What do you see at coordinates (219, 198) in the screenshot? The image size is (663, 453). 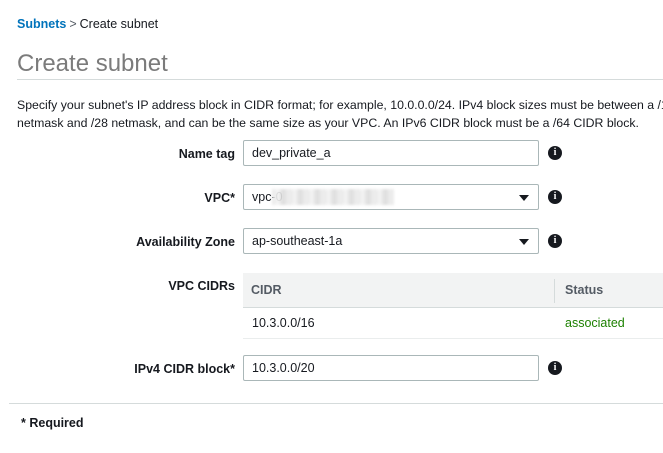 I see `vpc-label: VPC*` at bounding box center [219, 198].